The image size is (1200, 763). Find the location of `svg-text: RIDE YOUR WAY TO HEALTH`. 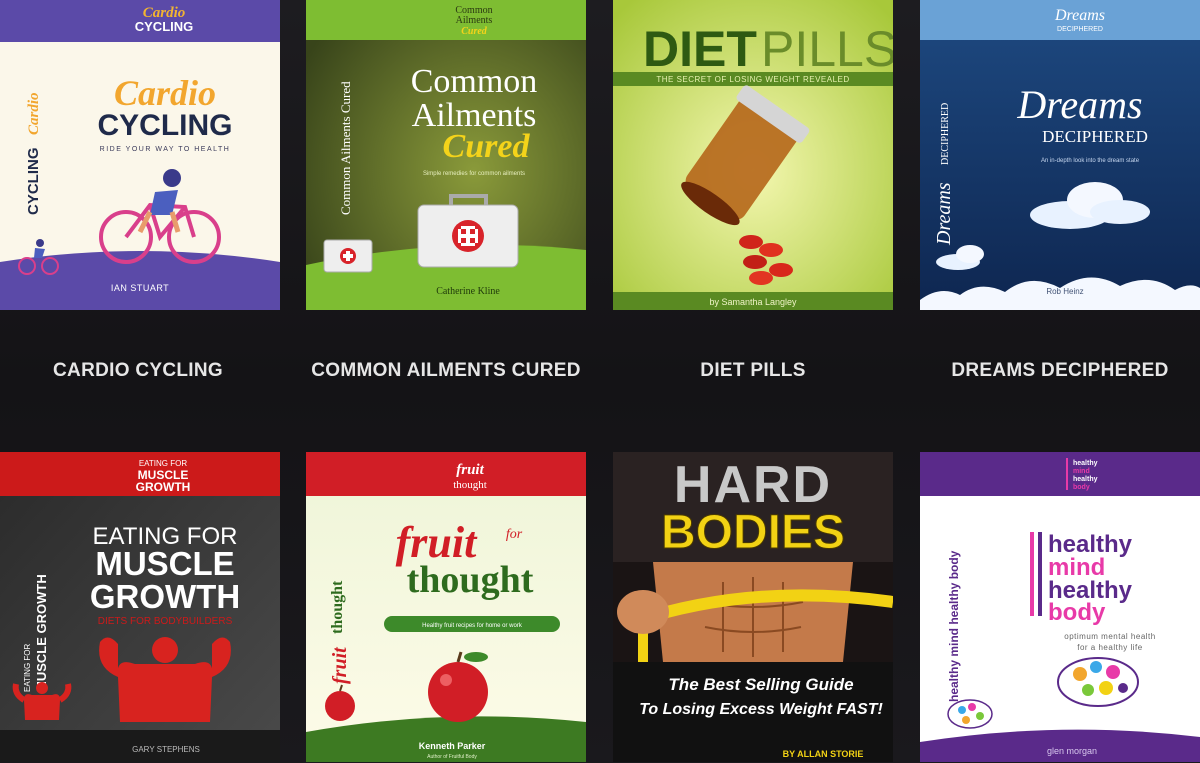

svg-text: RIDE YOUR WAY TO HEALTH is located at coordinates (165, 149).